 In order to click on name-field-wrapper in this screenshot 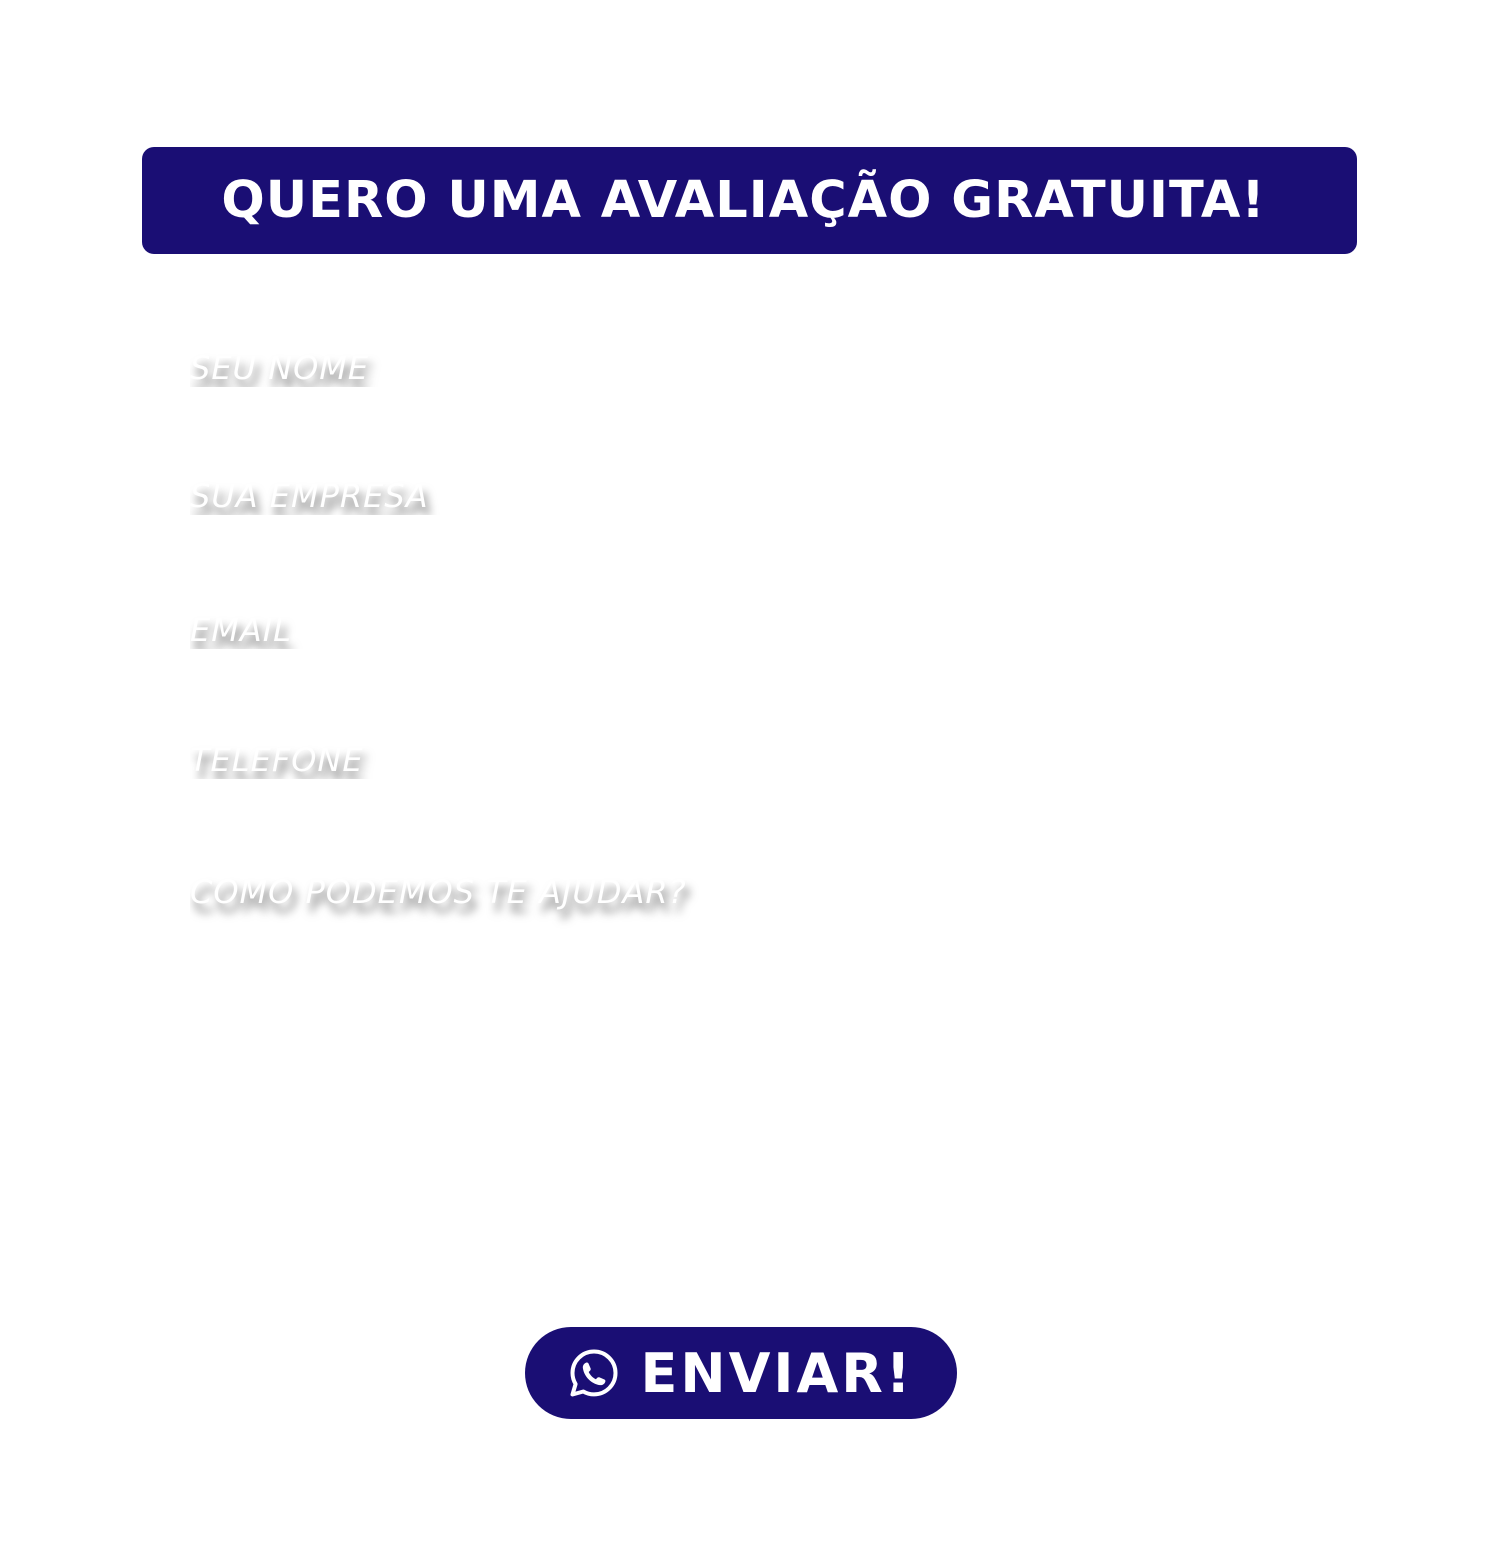, I will do `click(750, 368)`.